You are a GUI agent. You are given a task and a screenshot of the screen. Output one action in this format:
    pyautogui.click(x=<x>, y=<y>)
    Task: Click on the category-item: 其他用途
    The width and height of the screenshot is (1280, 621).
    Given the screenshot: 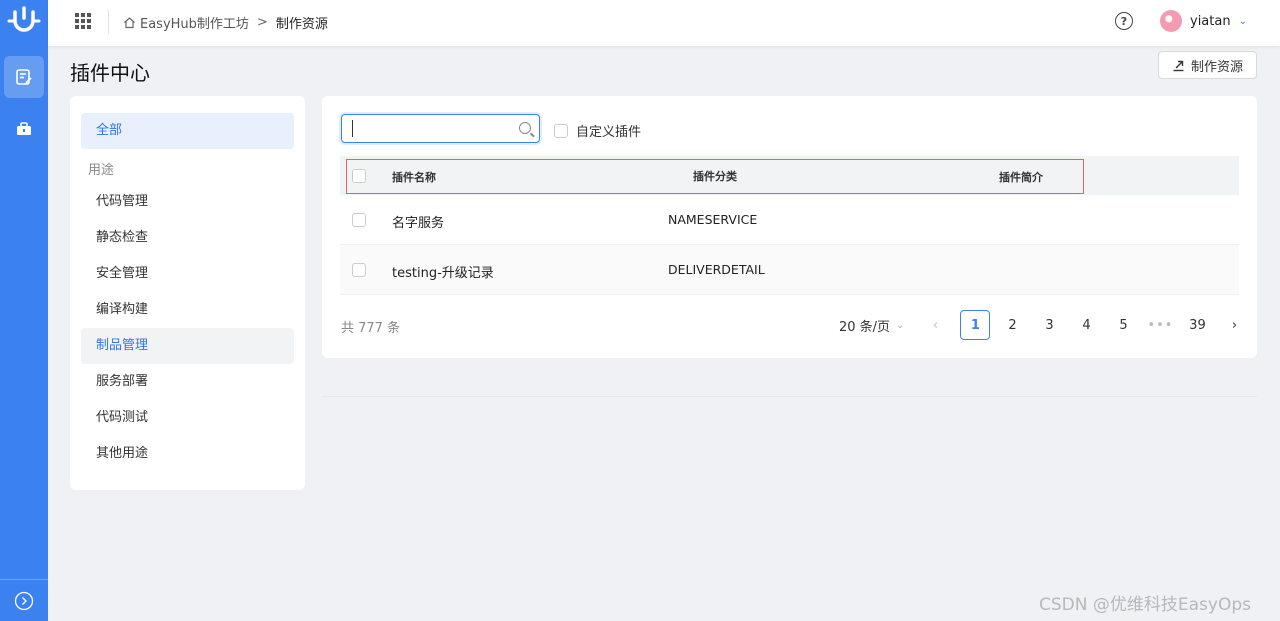 What is the action you would take?
    pyautogui.click(x=187, y=454)
    